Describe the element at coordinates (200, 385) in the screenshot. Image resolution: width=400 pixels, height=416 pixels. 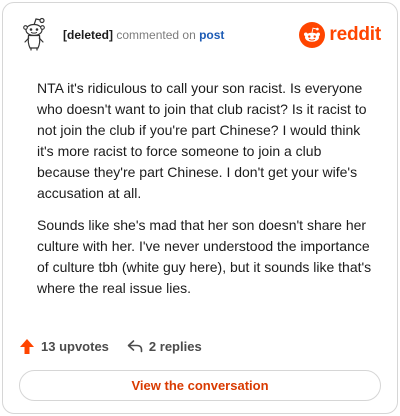
I see `view-conversation-button: View the conversation` at that location.